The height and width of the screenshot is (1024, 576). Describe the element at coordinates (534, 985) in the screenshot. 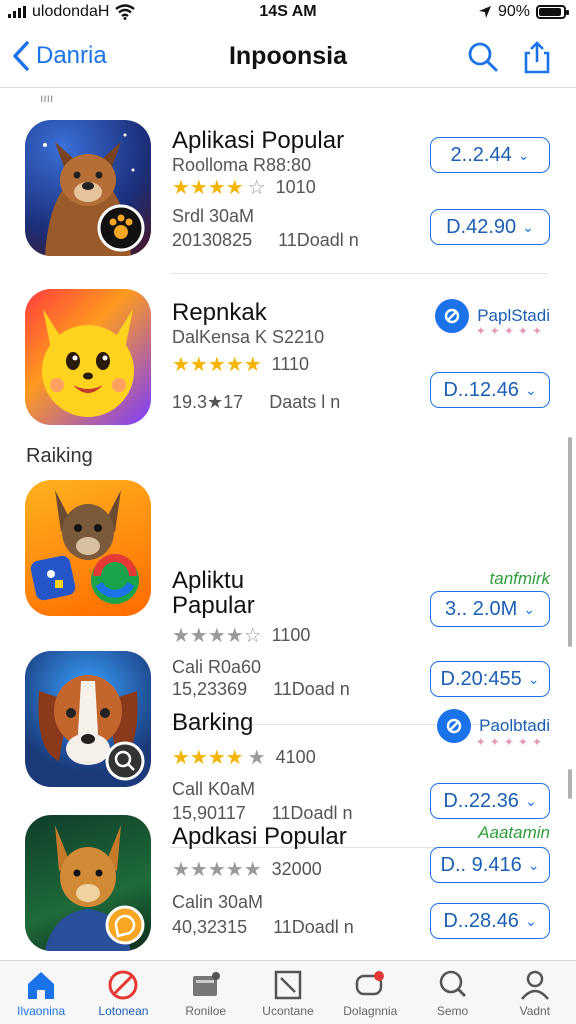

I see `person-icon` at that location.